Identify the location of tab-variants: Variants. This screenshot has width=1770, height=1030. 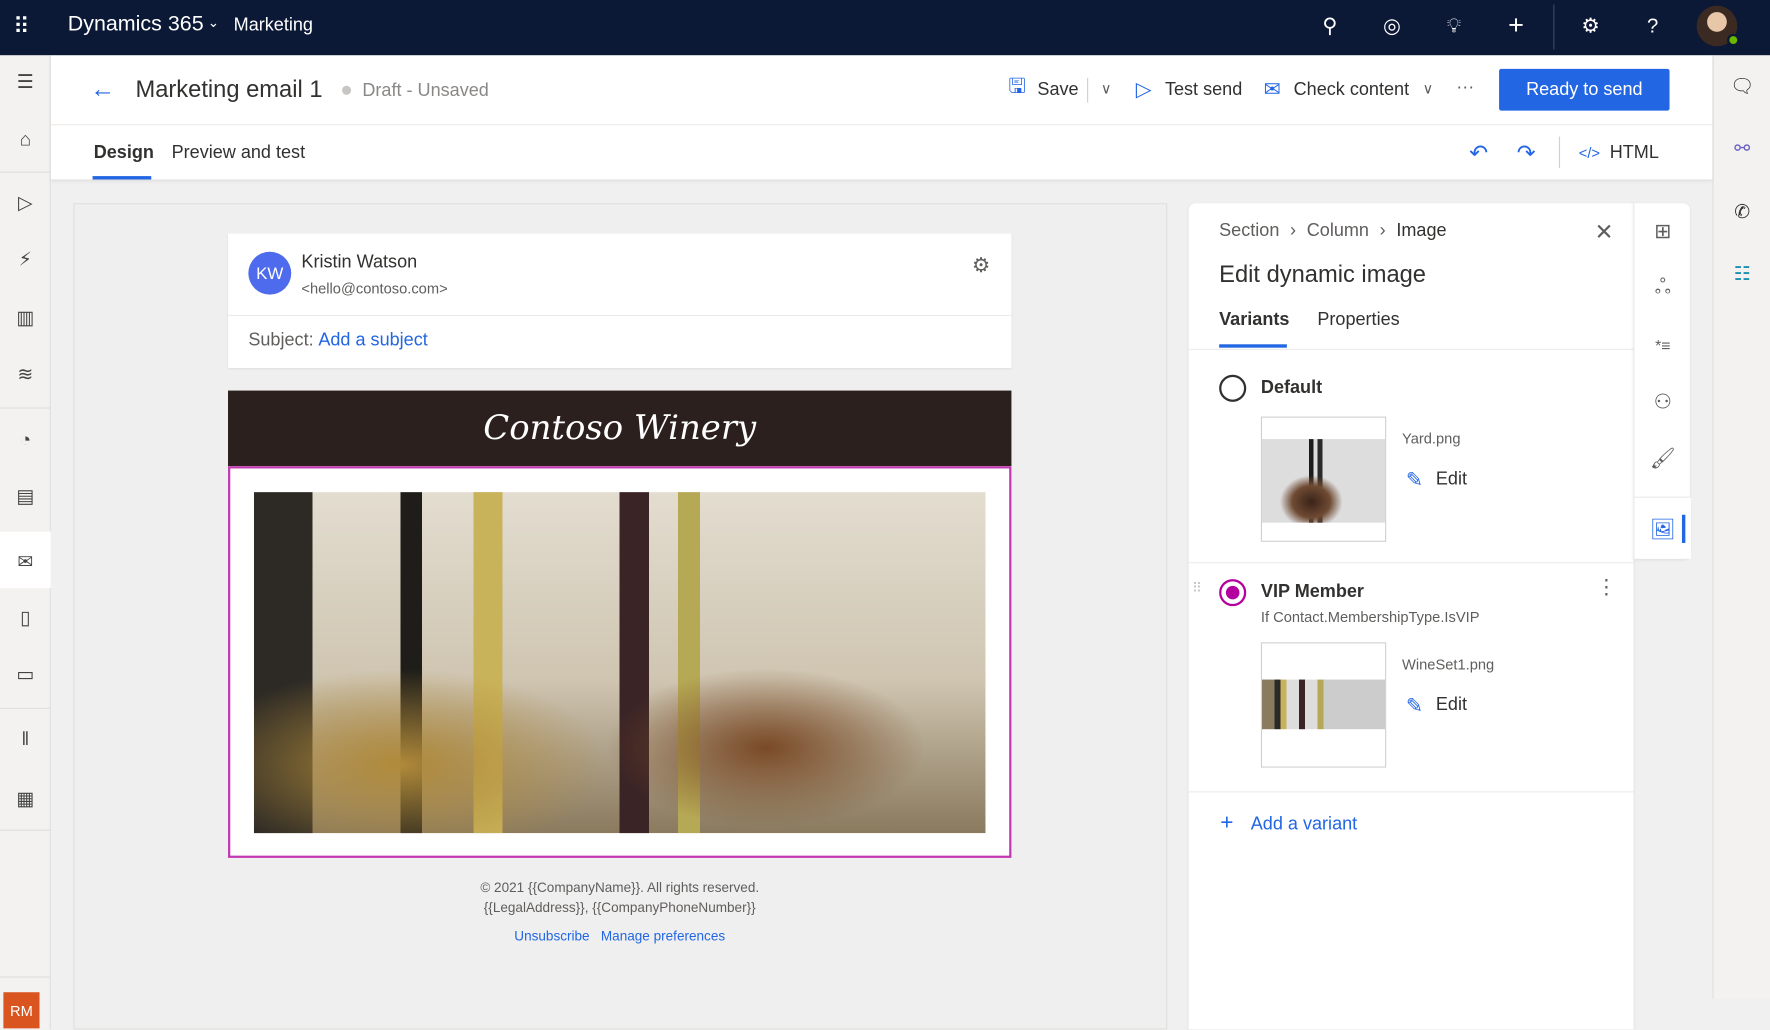
(1254, 320).